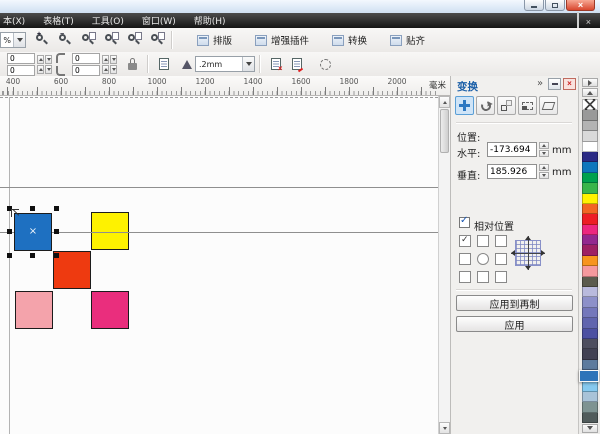 The width and height of the screenshot is (600, 434). I want to click on doc-restore-button, so click(577, 20).